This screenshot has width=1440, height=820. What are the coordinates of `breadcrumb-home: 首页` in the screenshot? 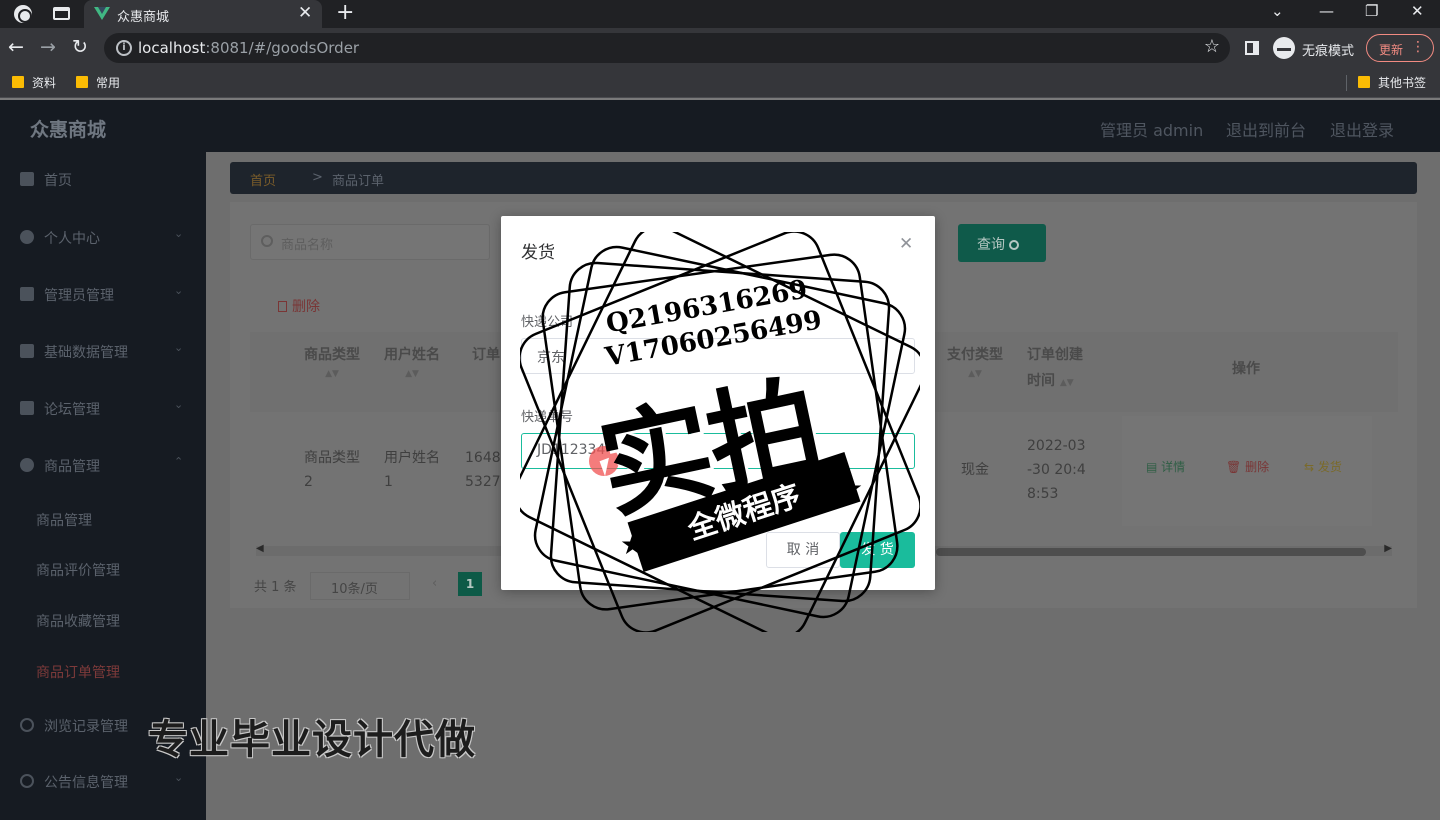 It's located at (263, 179).